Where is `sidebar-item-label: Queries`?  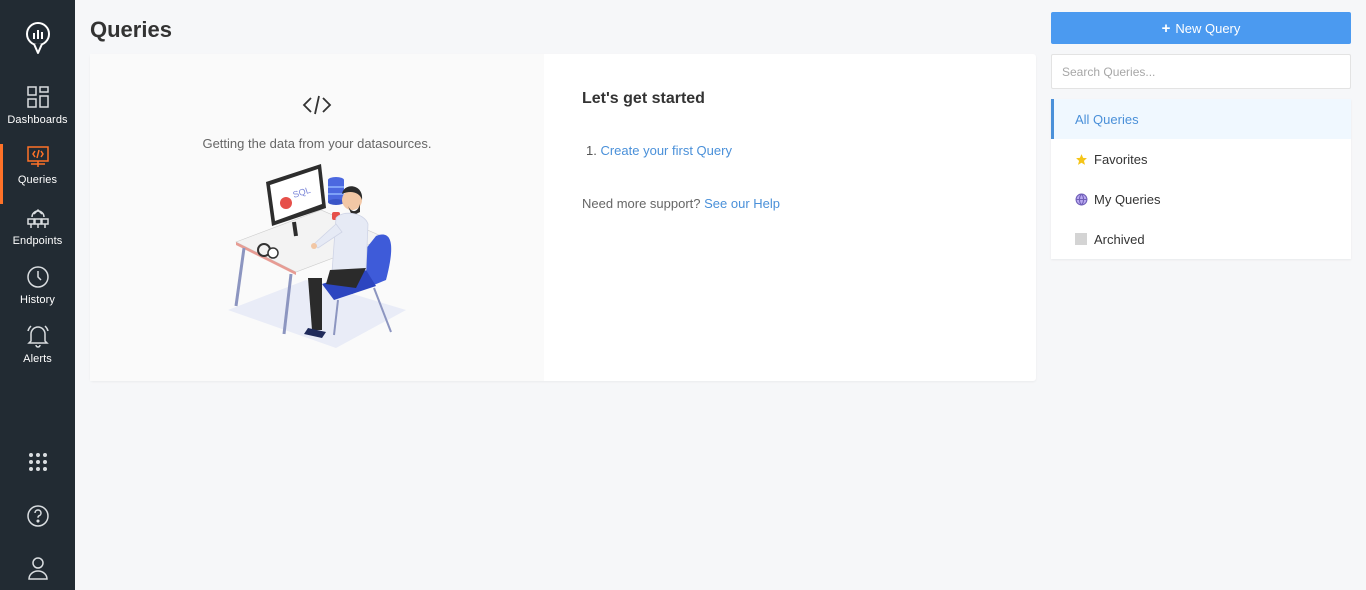
sidebar-item-label: Queries is located at coordinates (37, 180).